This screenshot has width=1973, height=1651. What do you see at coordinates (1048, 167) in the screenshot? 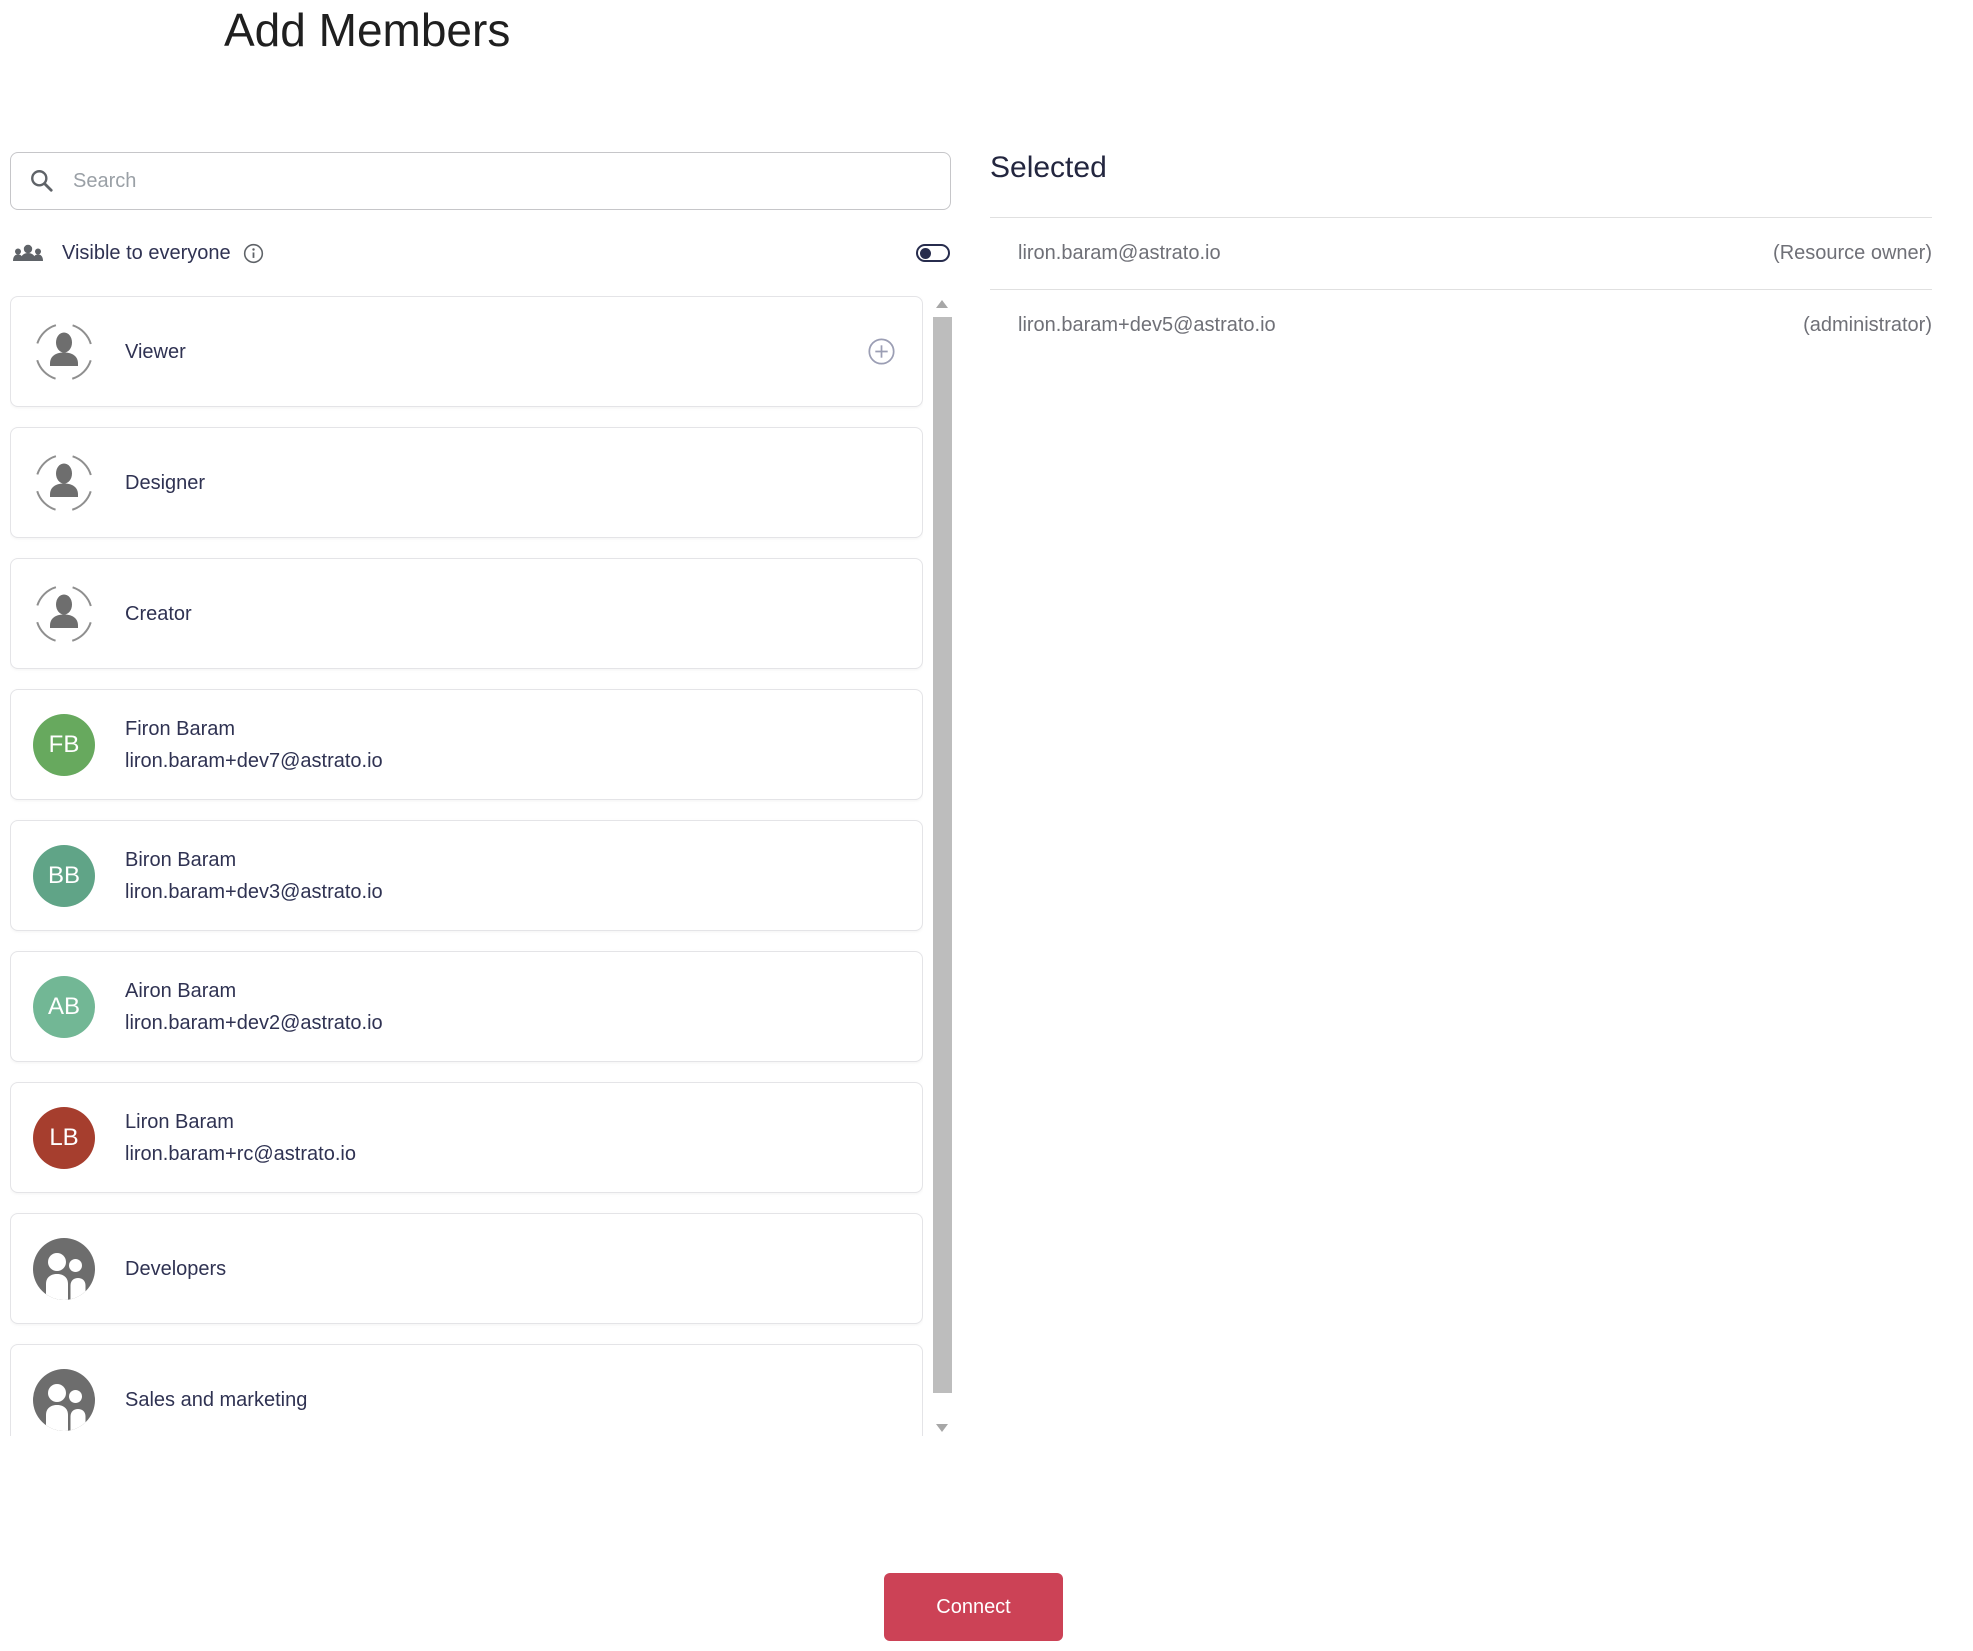
I see `selected-heading: Selected` at bounding box center [1048, 167].